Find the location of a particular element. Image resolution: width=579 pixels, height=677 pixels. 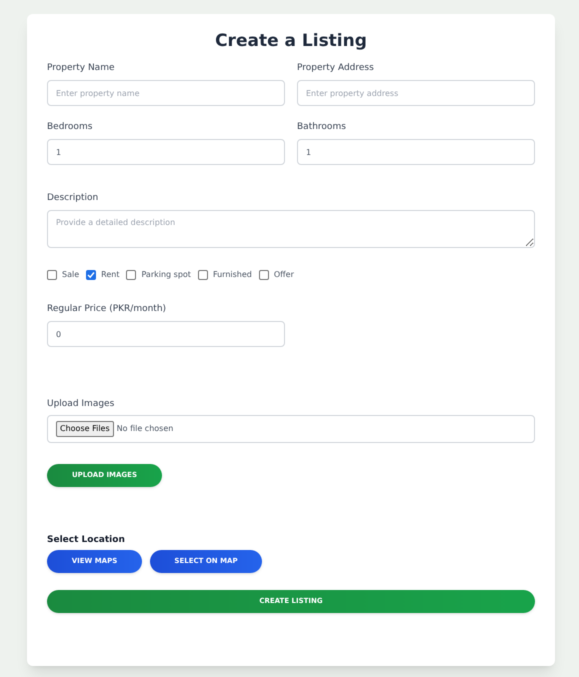

input-field: Enter property address is located at coordinates (416, 93).